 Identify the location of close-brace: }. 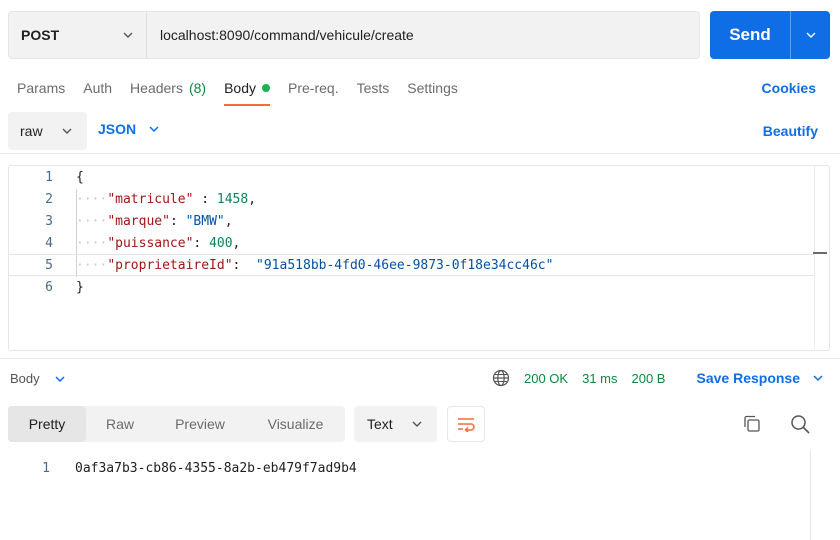
(80, 287).